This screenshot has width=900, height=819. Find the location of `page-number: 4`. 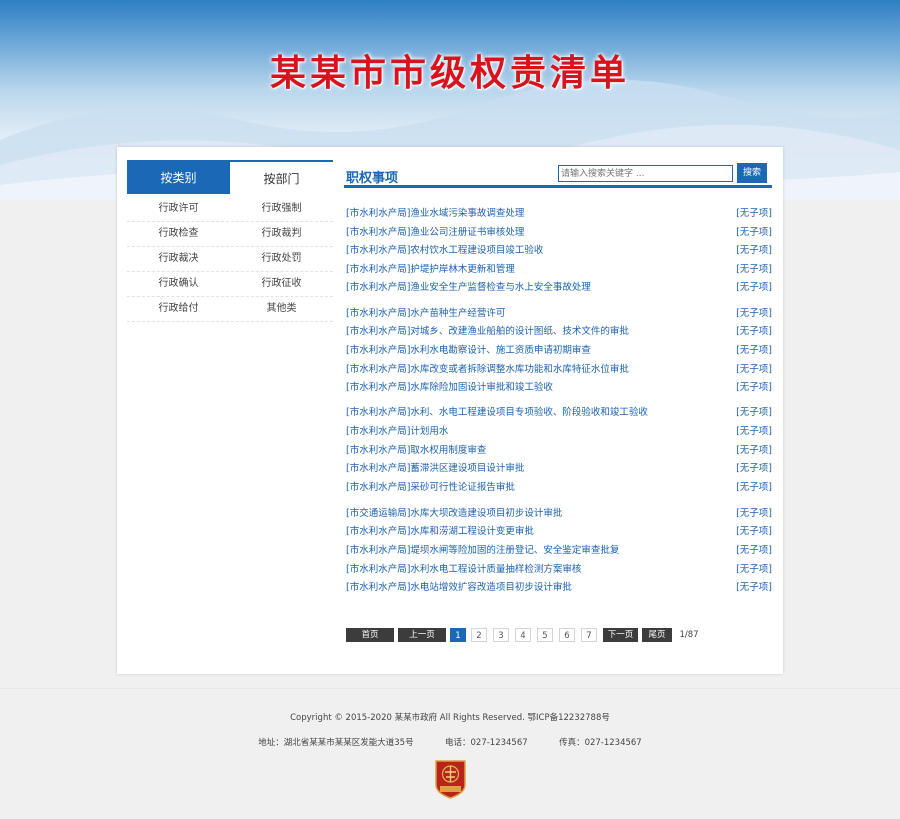

page-number: 4 is located at coordinates (523, 635).